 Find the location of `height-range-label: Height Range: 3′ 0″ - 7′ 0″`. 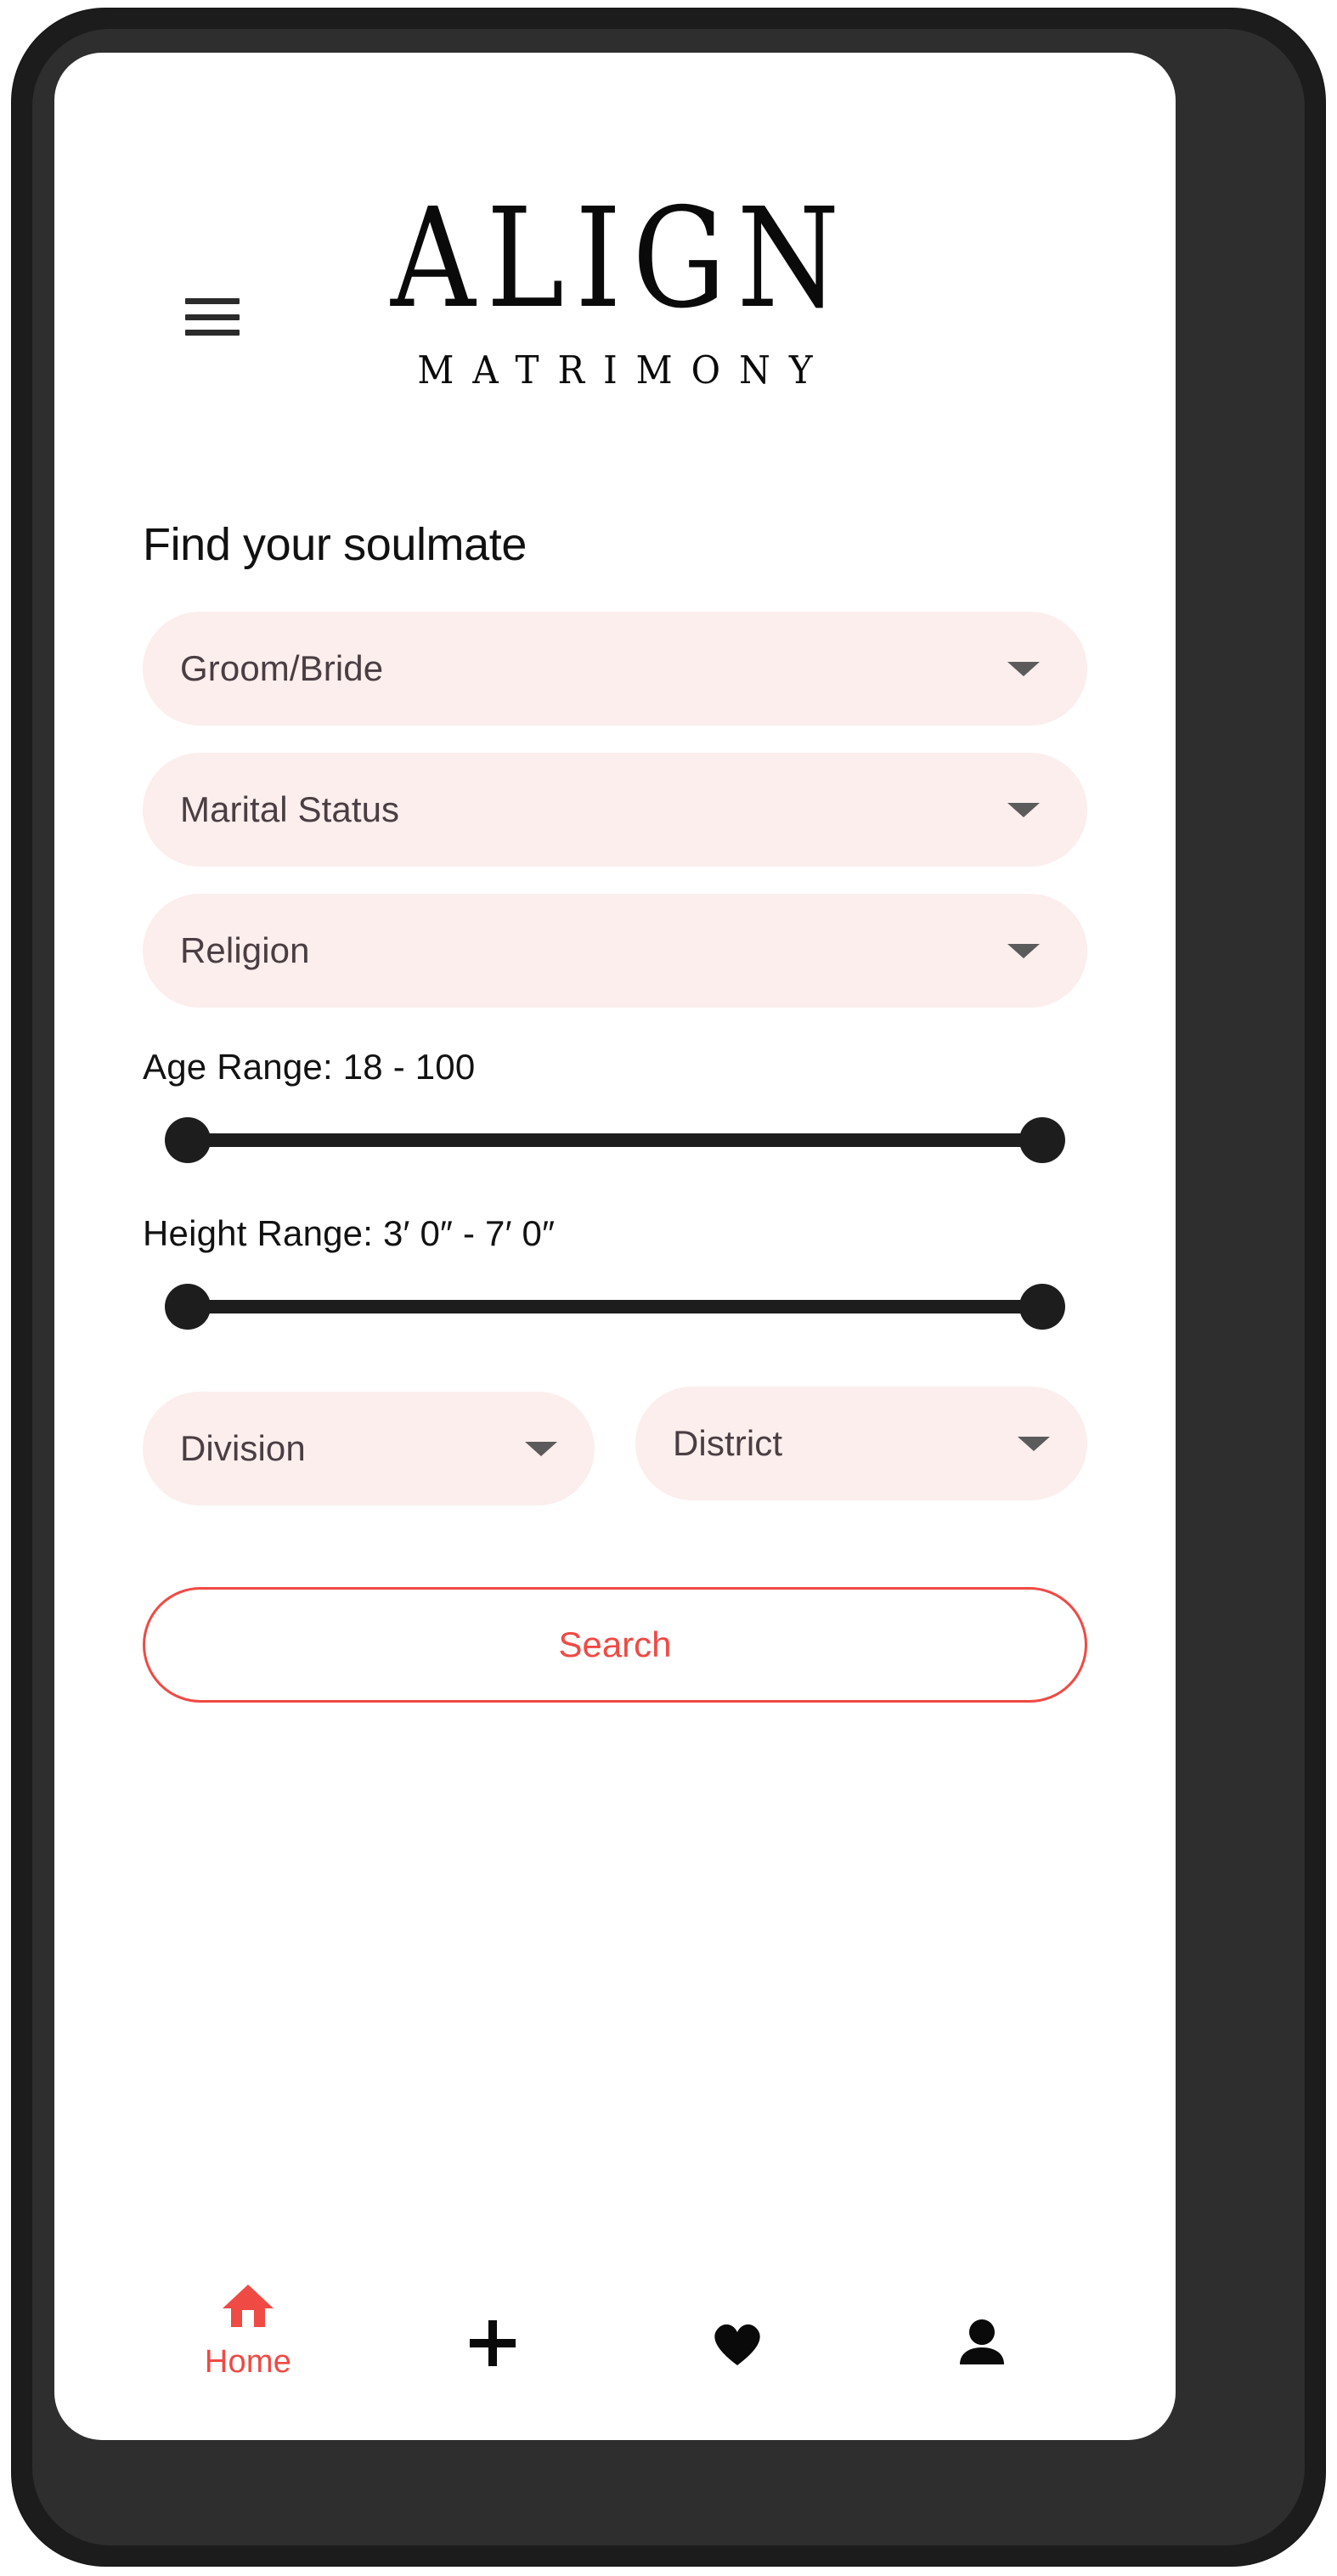

height-range-label: Height Range: 3′ 0″ - 7′ 0″ is located at coordinates (349, 1233).